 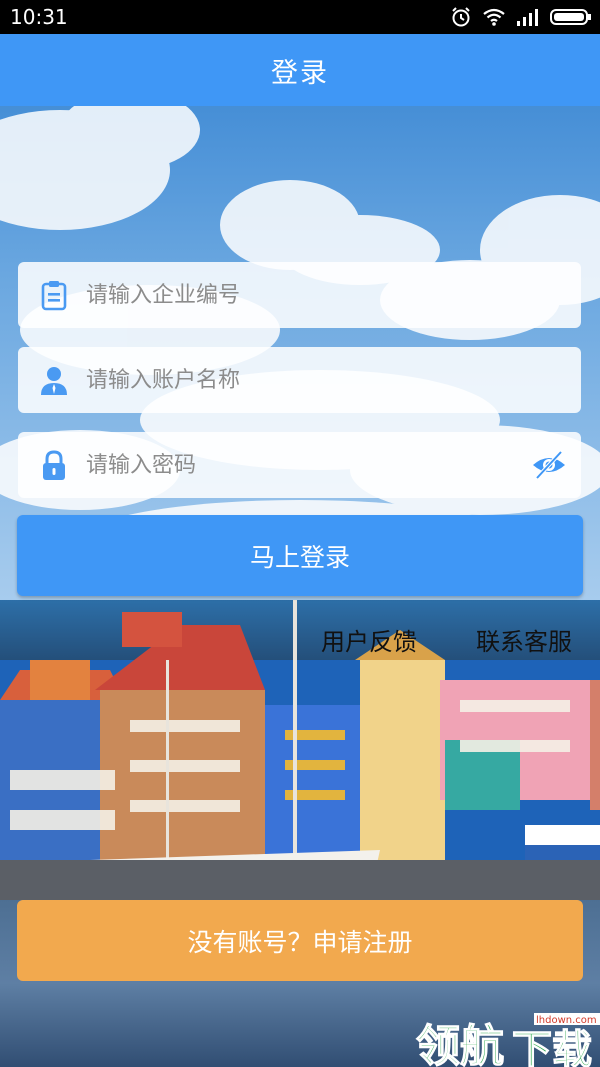 I want to click on user-icon, so click(x=54, y=381).